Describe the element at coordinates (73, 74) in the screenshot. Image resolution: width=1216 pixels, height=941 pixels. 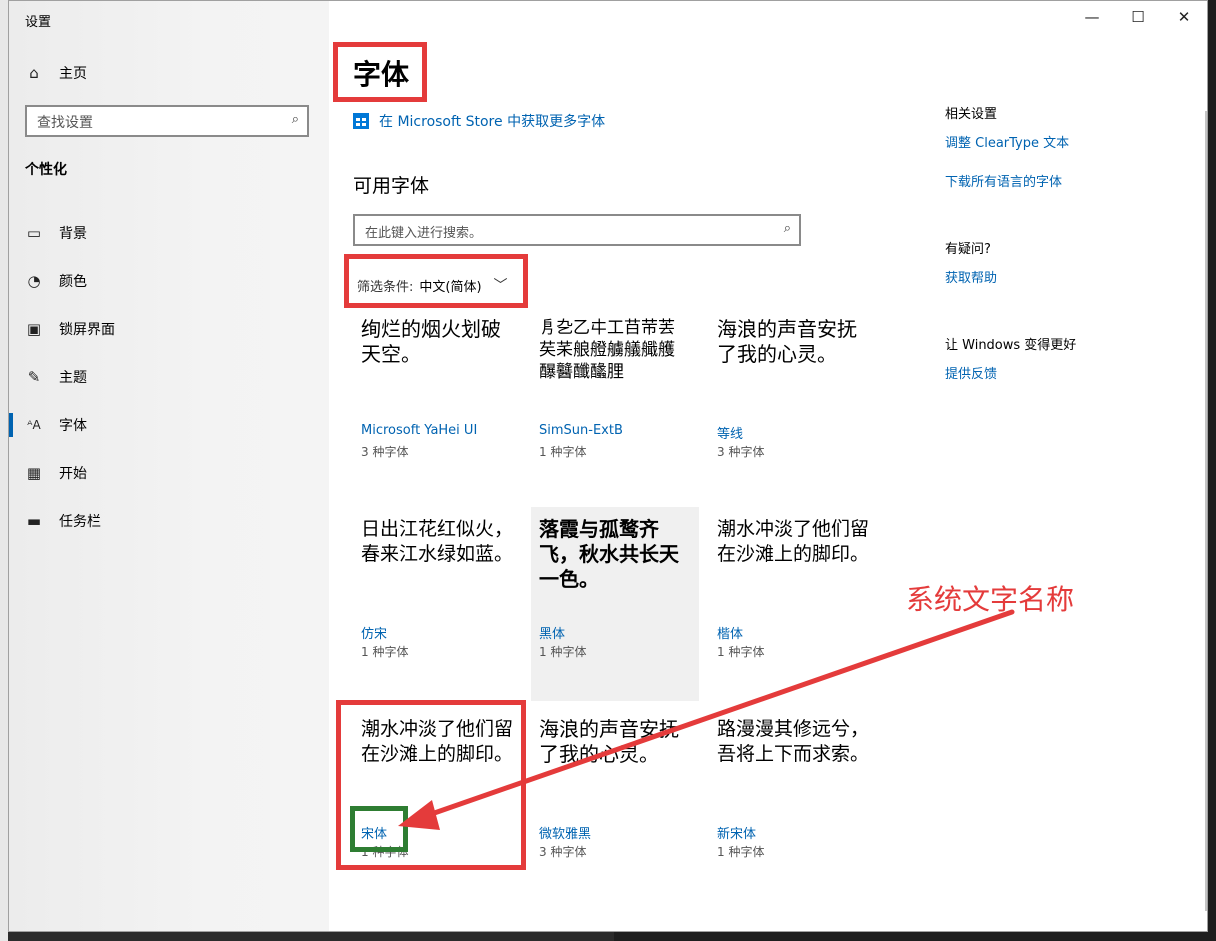
I see `home-label: 主页` at that location.